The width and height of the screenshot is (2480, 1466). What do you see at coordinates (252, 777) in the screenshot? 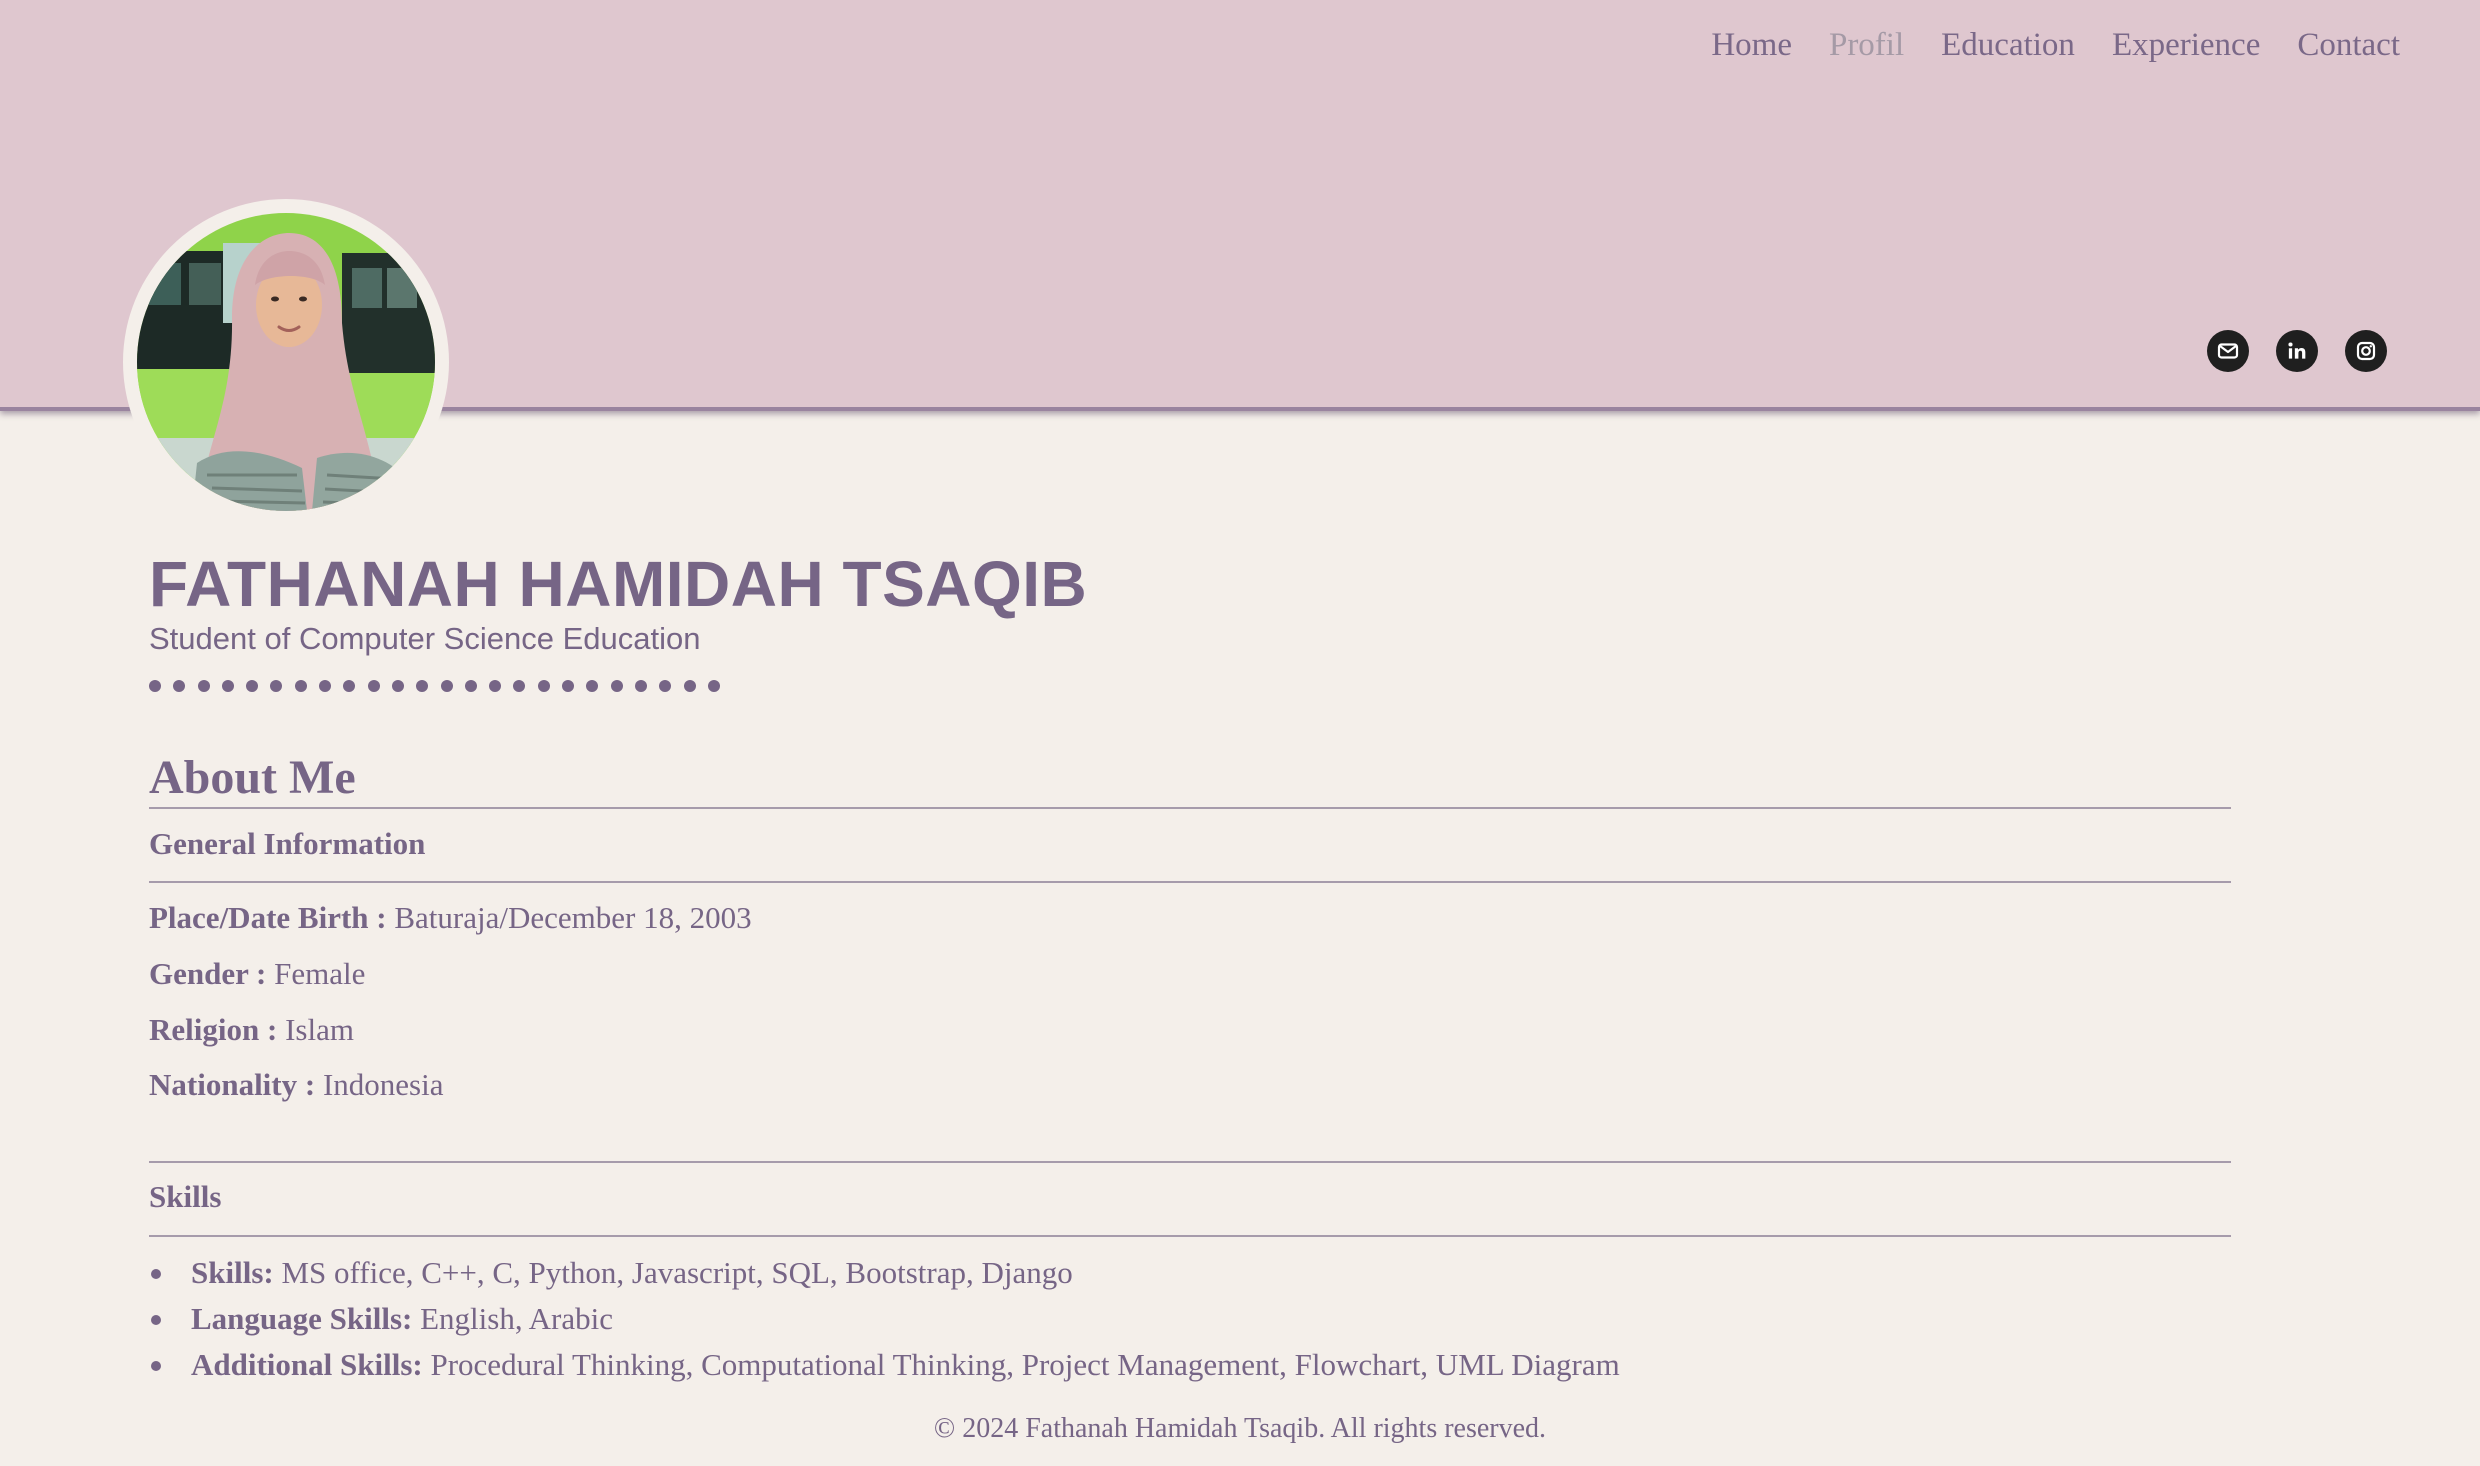
I see `about-title: About Me` at bounding box center [252, 777].